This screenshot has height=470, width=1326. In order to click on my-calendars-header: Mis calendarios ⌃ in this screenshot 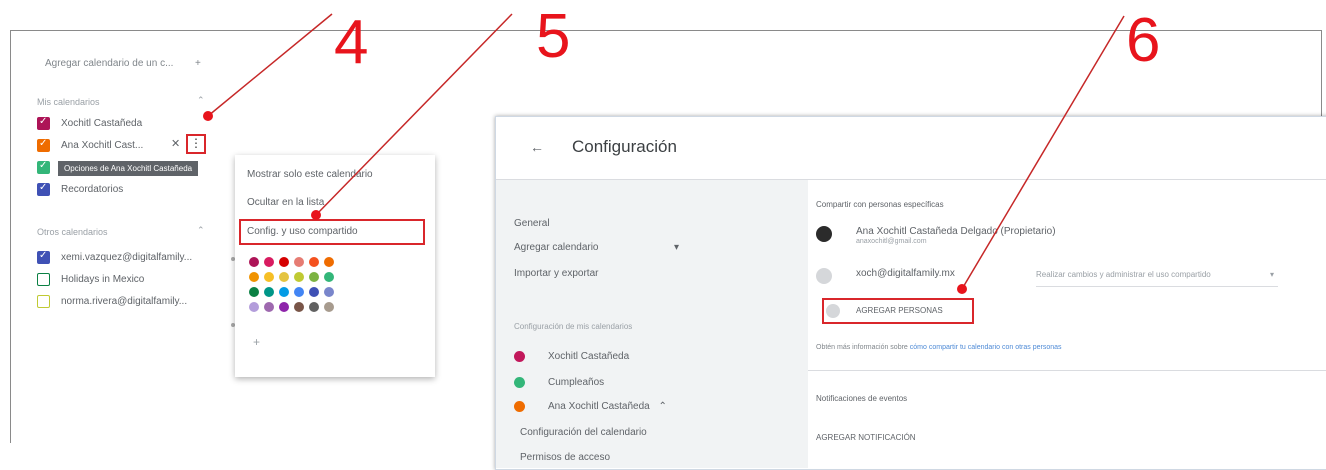, I will do `click(121, 101)`.